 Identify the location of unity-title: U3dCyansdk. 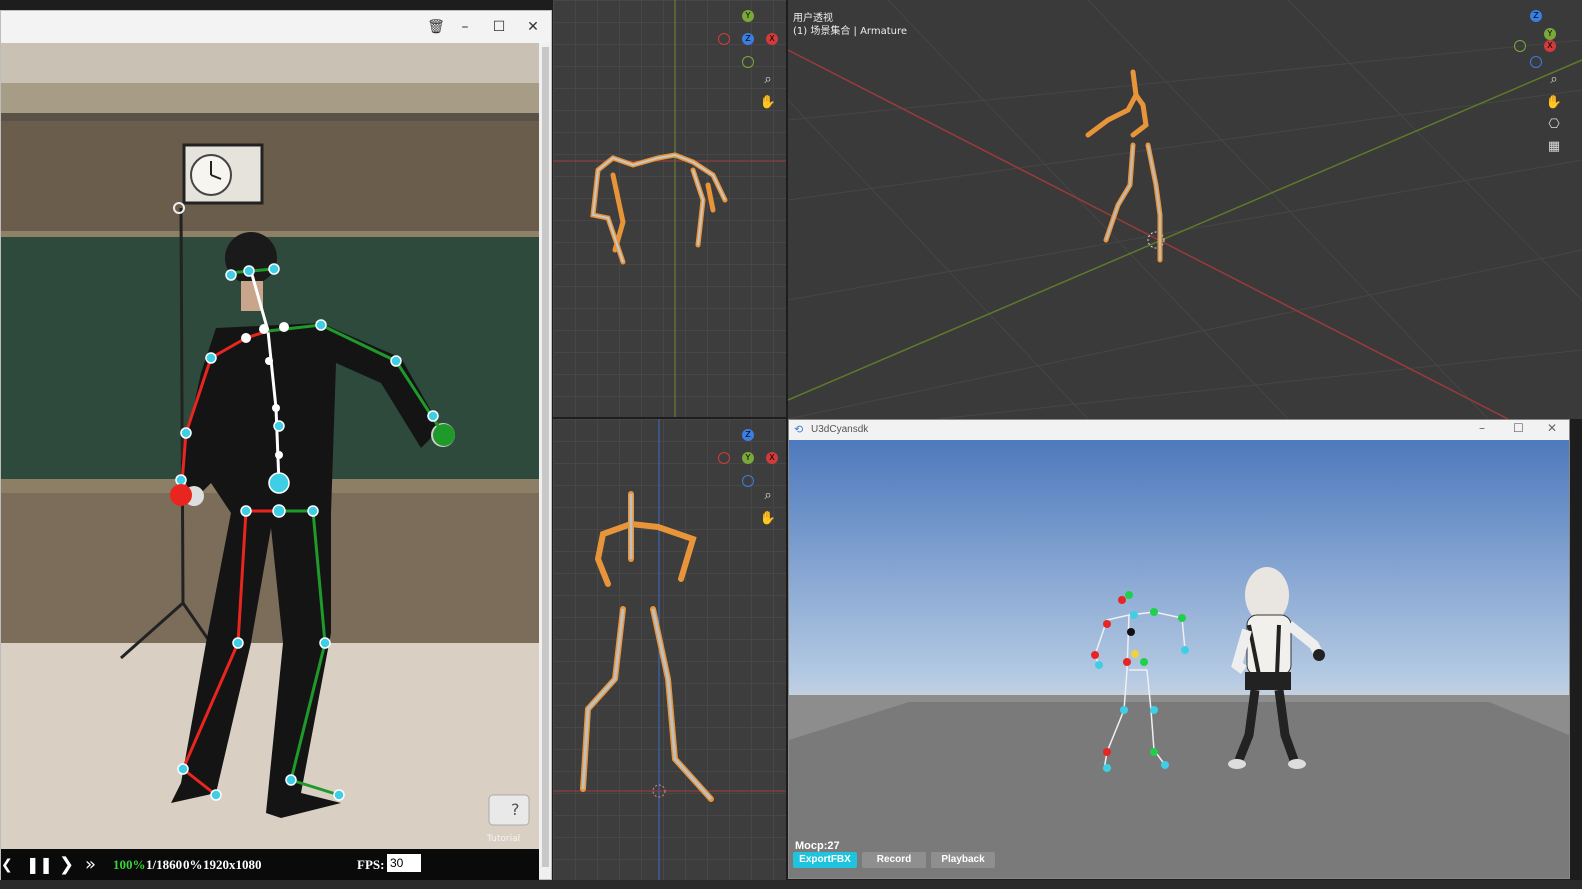
(840, 429).